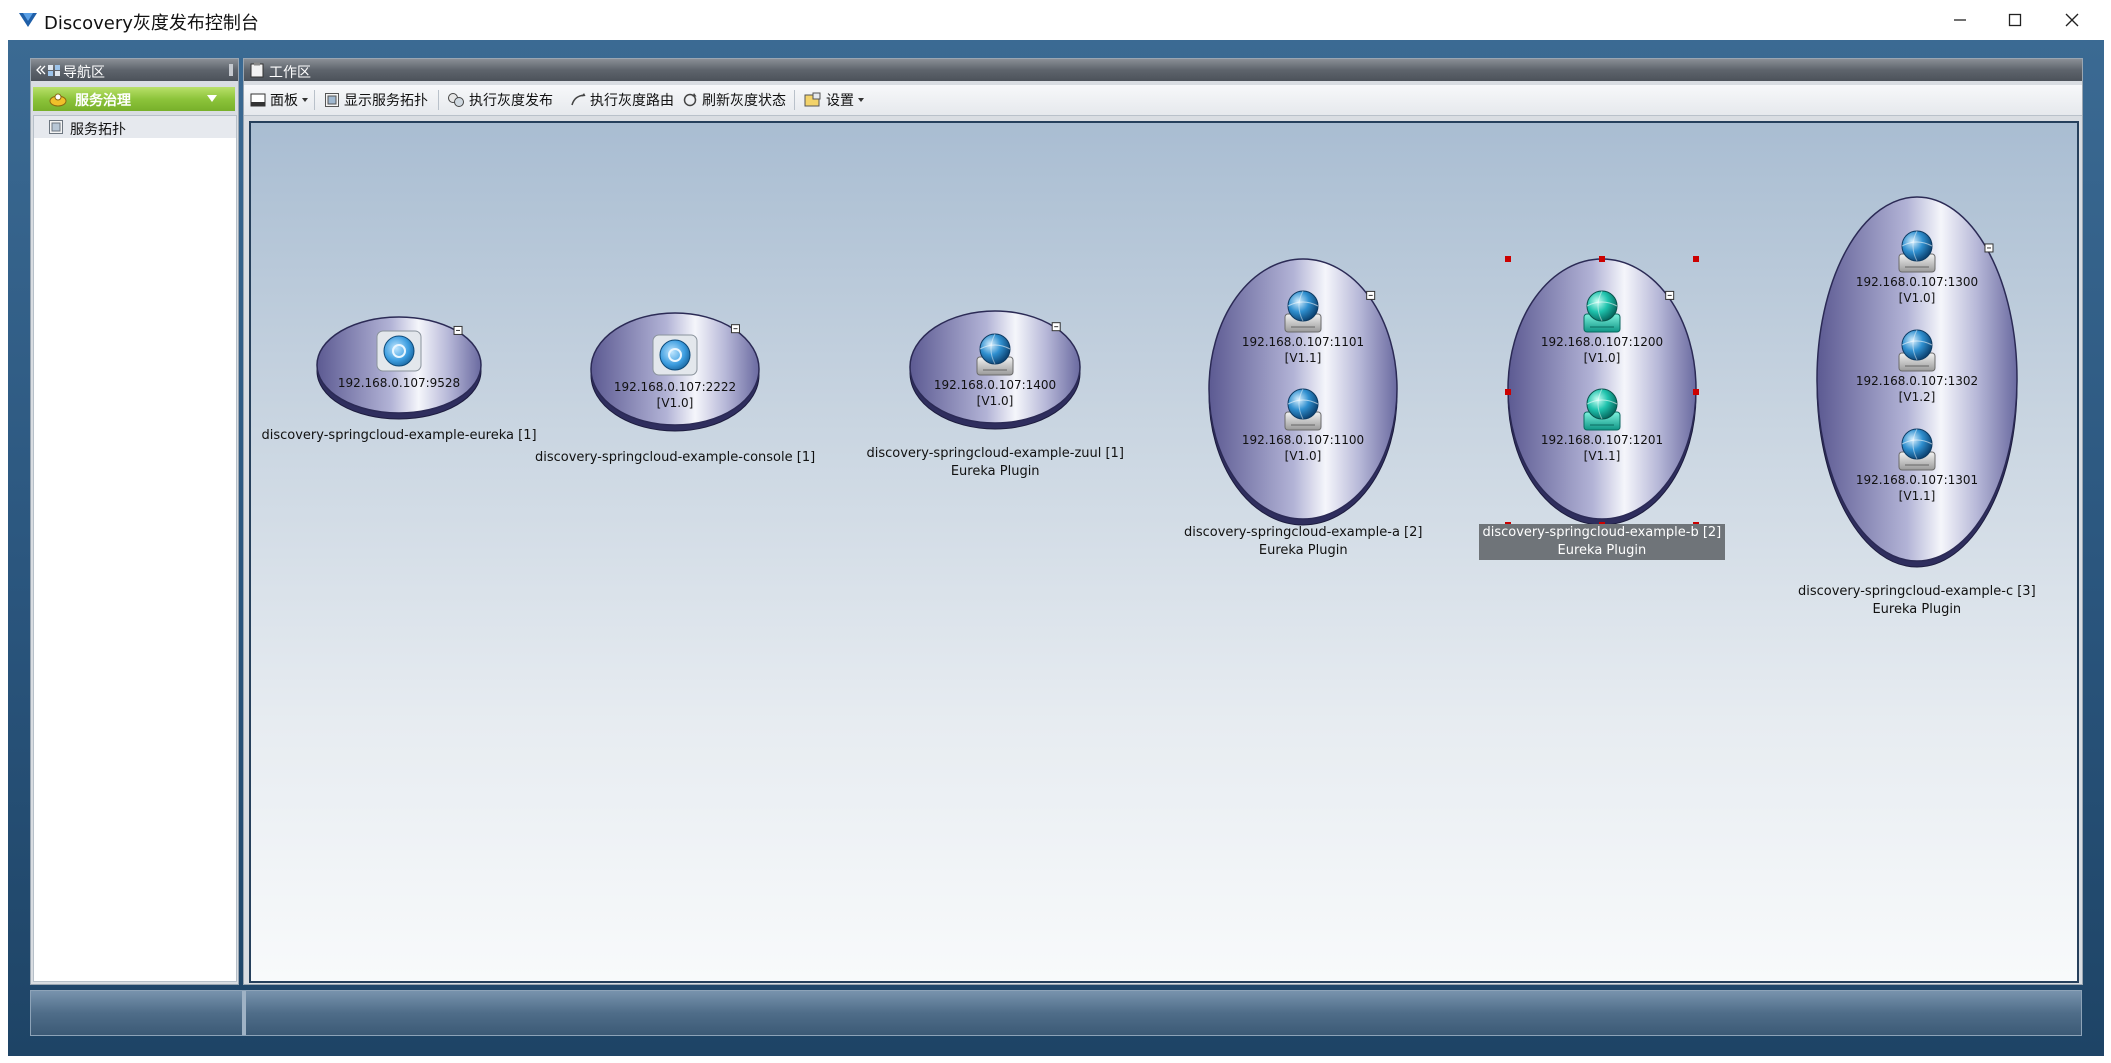  What do you see at coordinates (1917, 282) in the screenshot?
I see `instance-address: 192.168.0.107:1300` at bounding box center [1917, 282].